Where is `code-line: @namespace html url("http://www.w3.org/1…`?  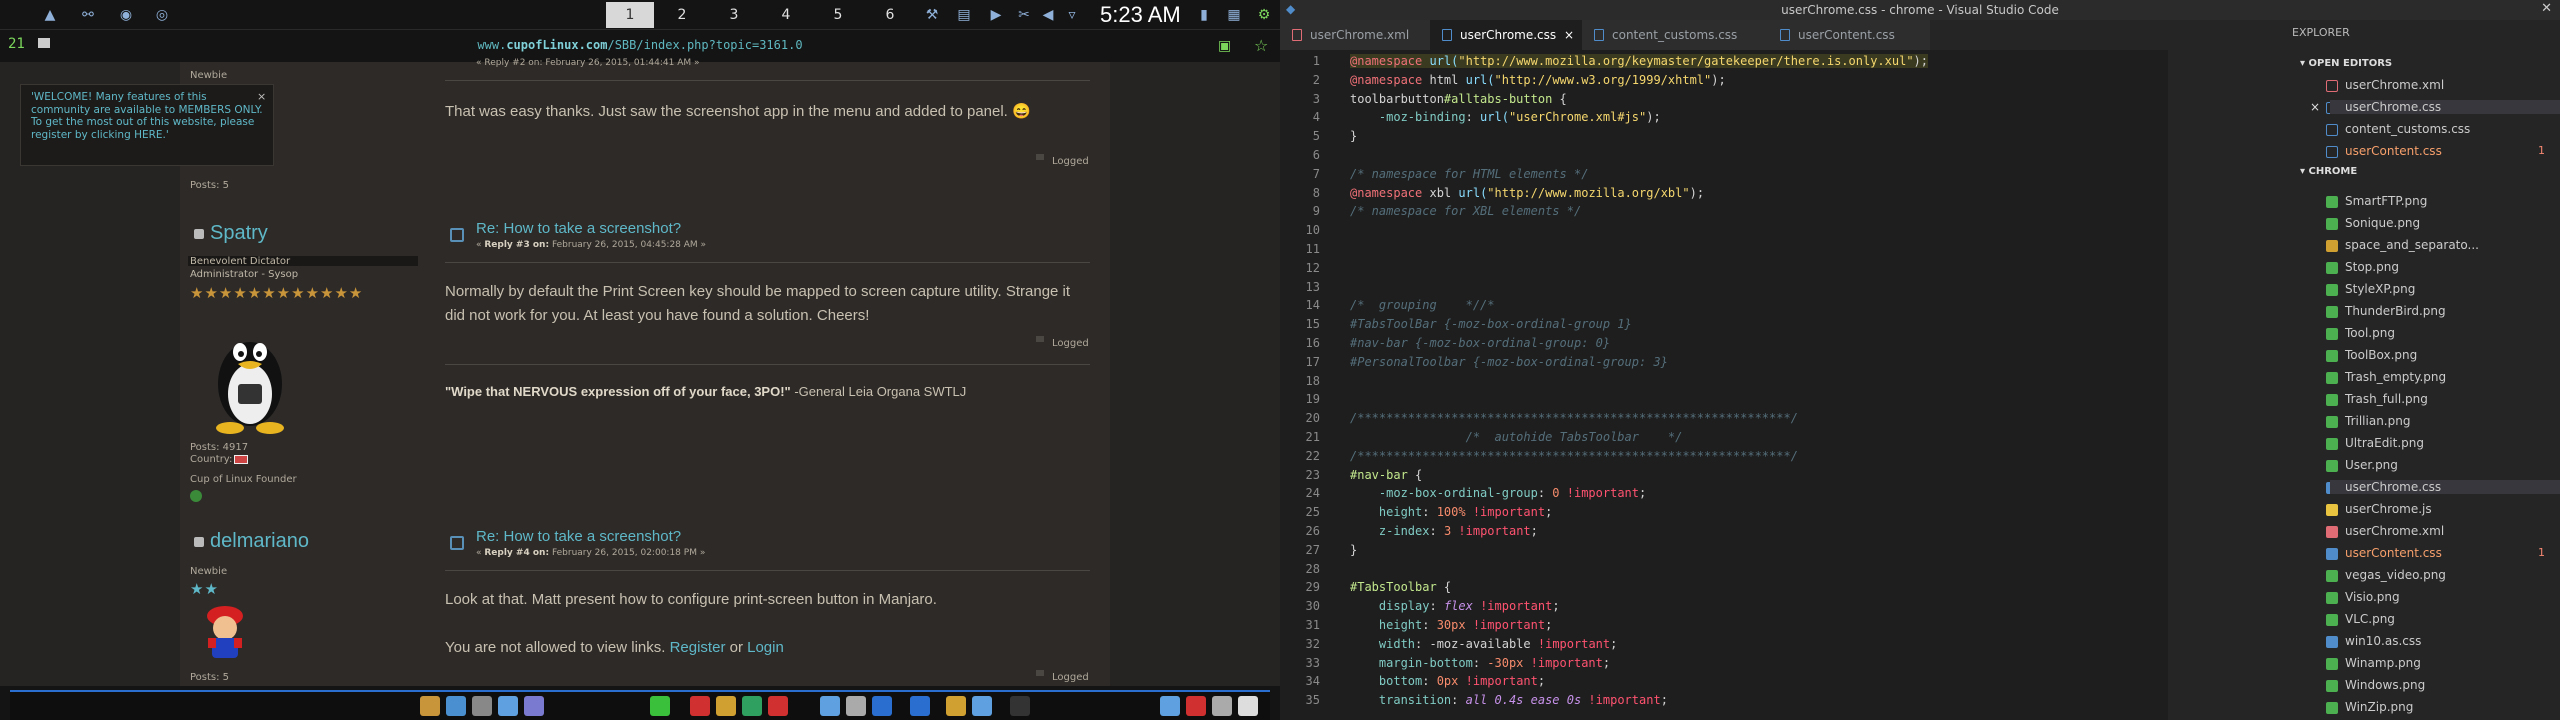
code-line: @namespace html url("http://www.w3.org/1… is located at coordinates (1538, 80).